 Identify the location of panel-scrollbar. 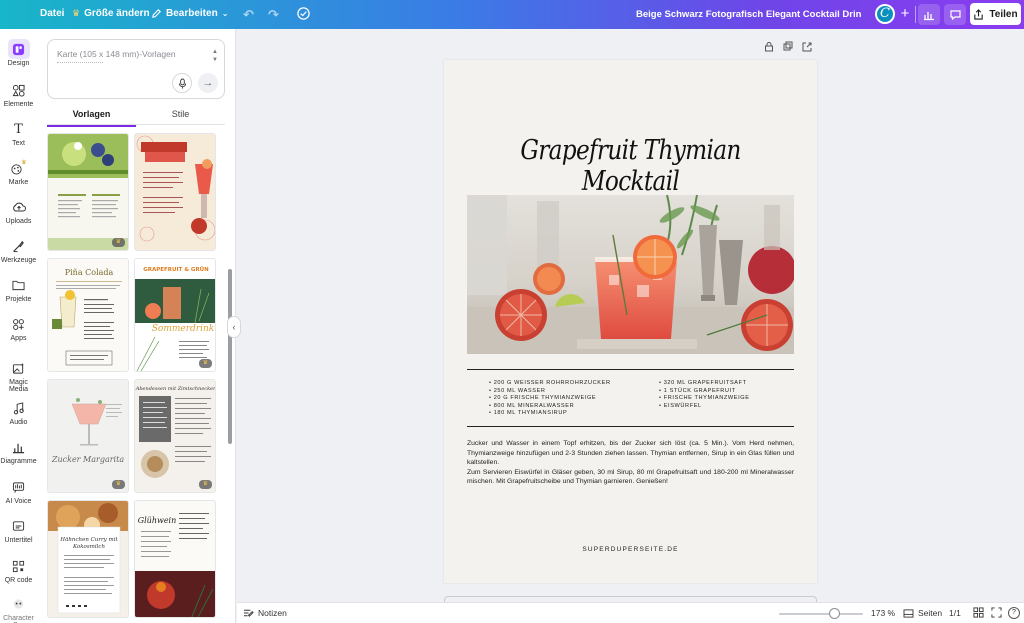
(230, 375).